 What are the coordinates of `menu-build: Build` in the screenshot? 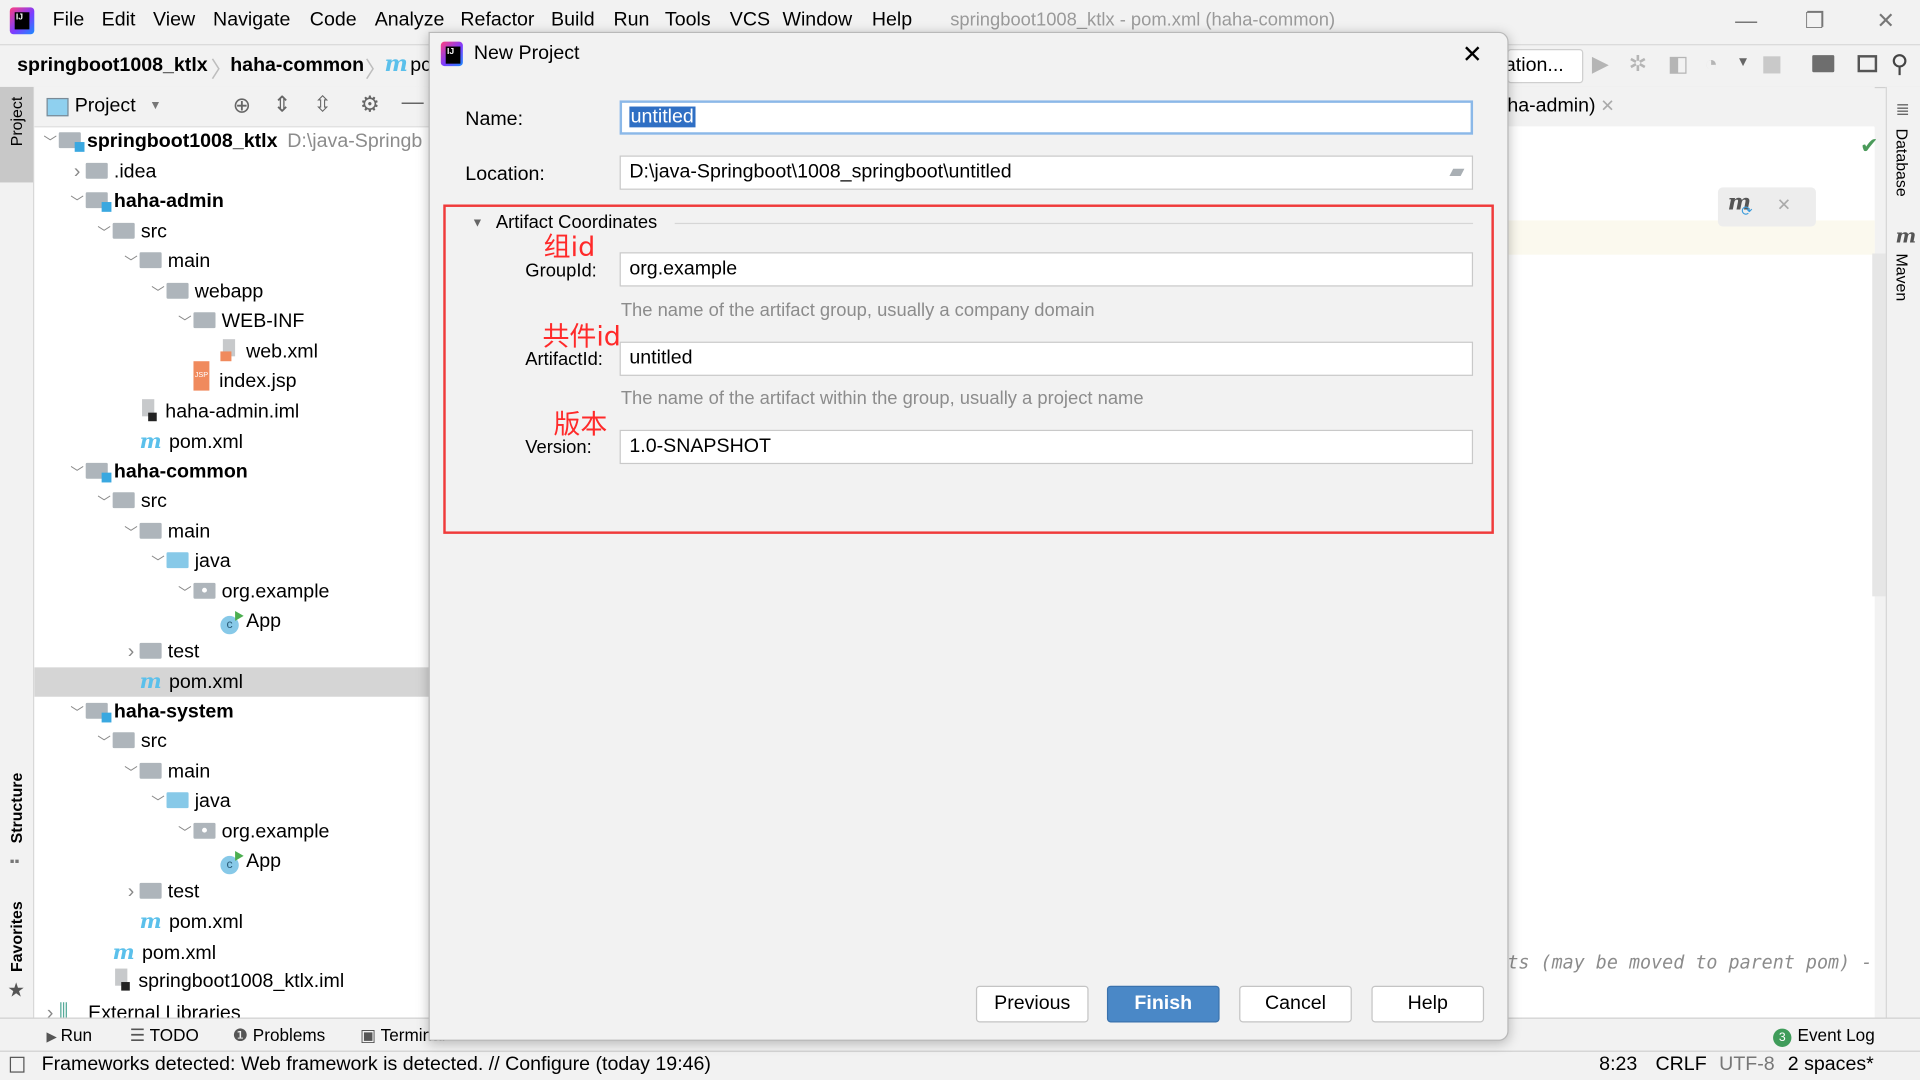 It's located at (573, 21).